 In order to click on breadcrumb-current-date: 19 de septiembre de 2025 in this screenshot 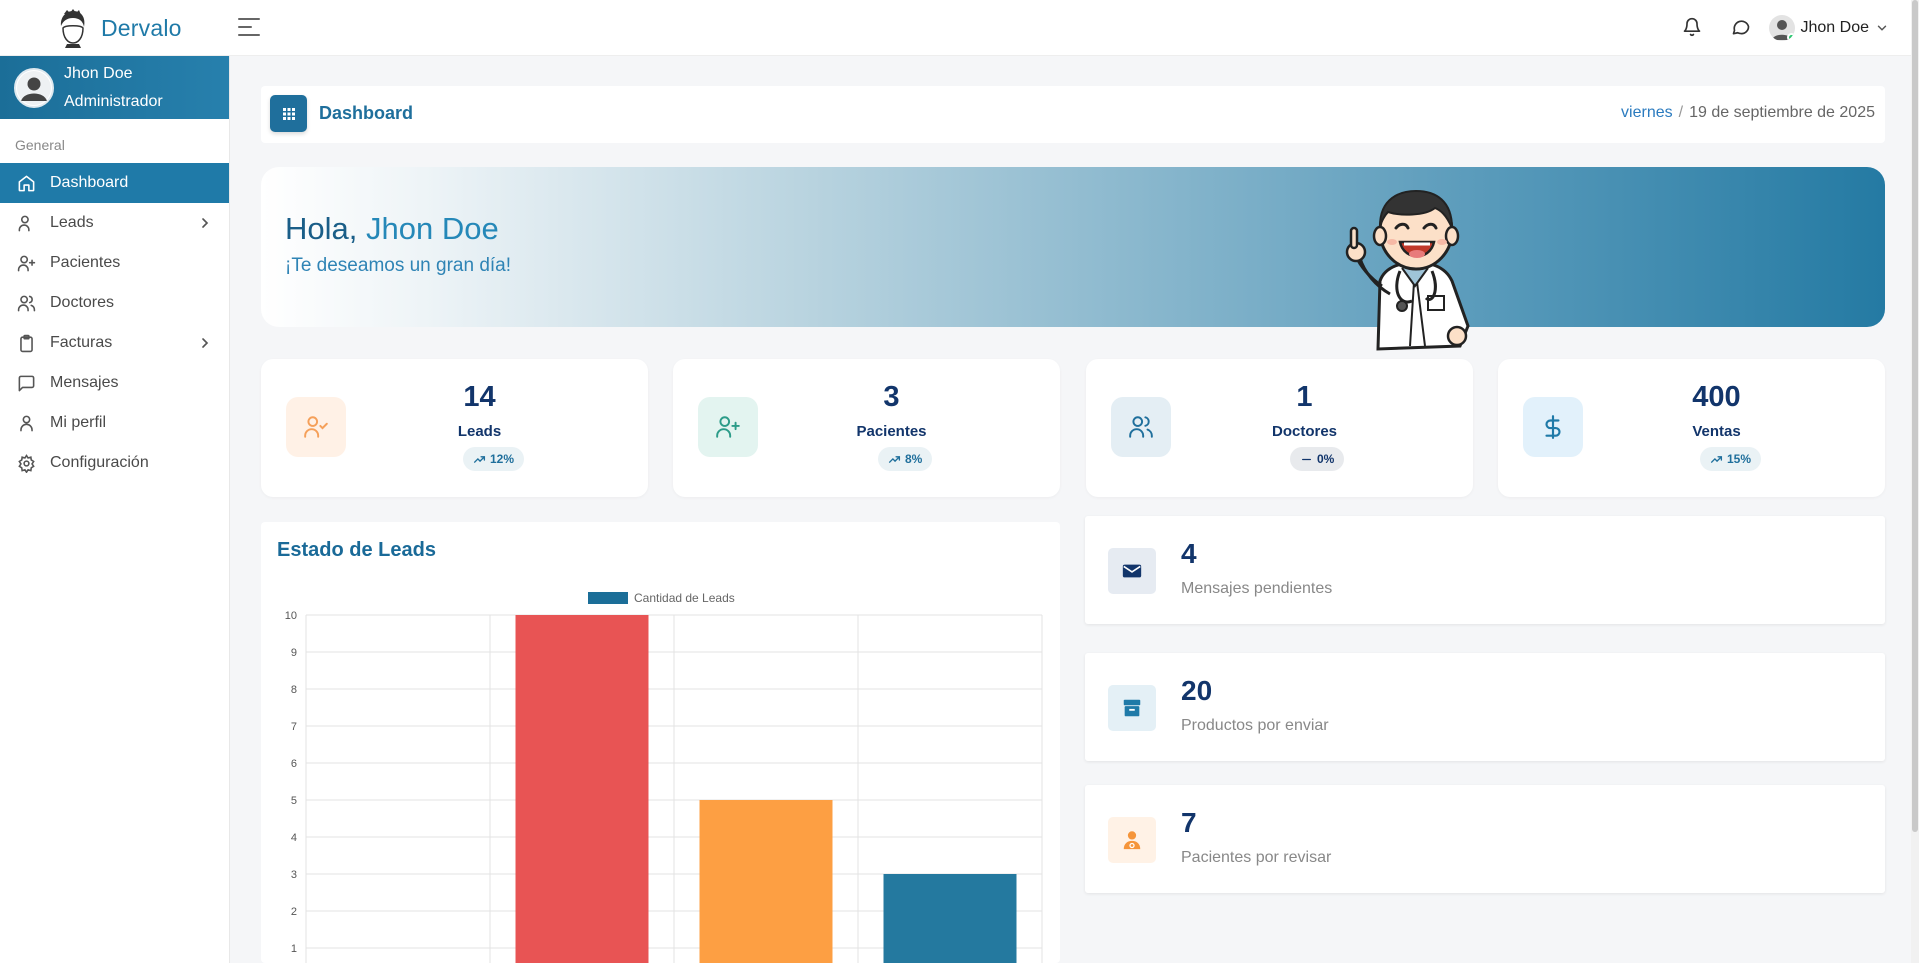, I will do `click(1782, 112)`.